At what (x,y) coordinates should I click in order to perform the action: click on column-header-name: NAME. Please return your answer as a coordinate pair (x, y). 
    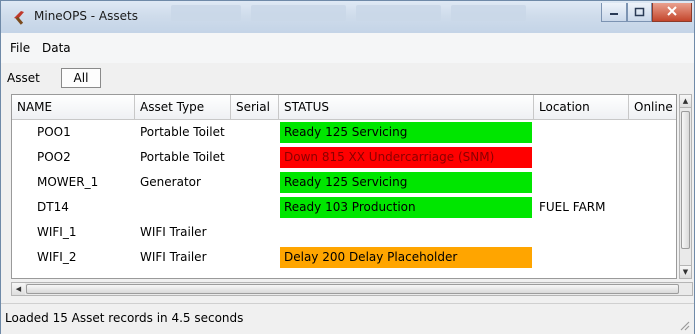
    Looking at the image, I should click on (73, 107).